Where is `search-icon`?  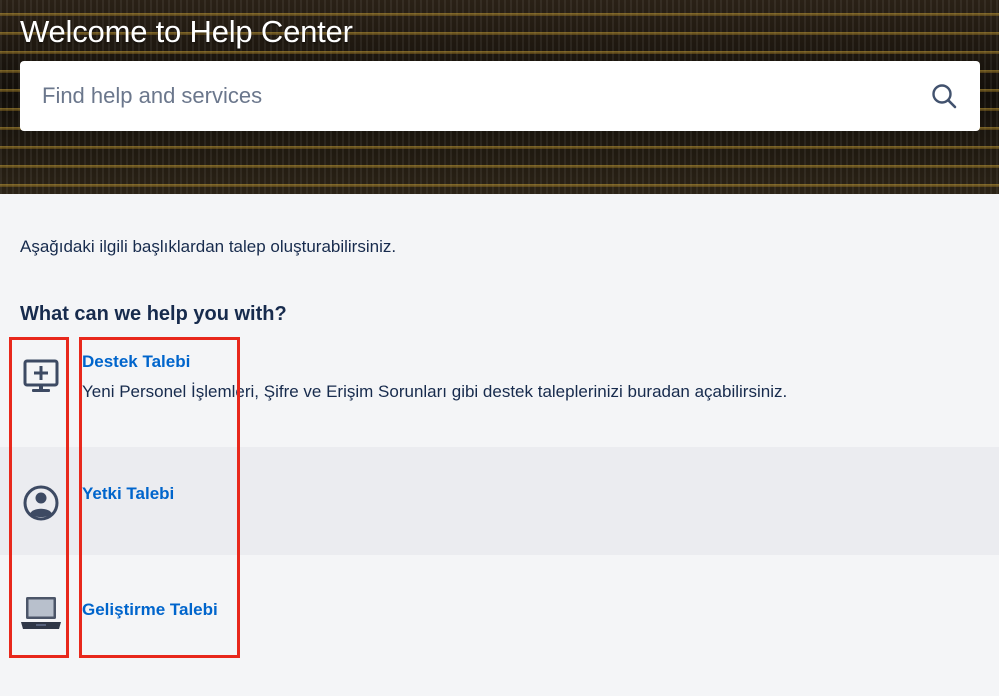
search-icon is located at coordinates (944, 96).